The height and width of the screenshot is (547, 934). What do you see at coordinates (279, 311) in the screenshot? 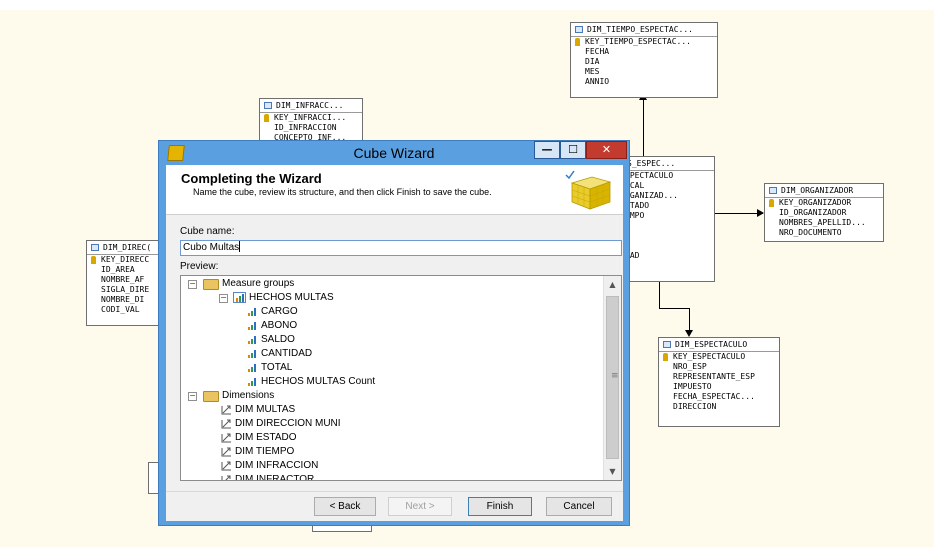
I see `tree-node-measure: CARGO` at bounding box center [279, 311].